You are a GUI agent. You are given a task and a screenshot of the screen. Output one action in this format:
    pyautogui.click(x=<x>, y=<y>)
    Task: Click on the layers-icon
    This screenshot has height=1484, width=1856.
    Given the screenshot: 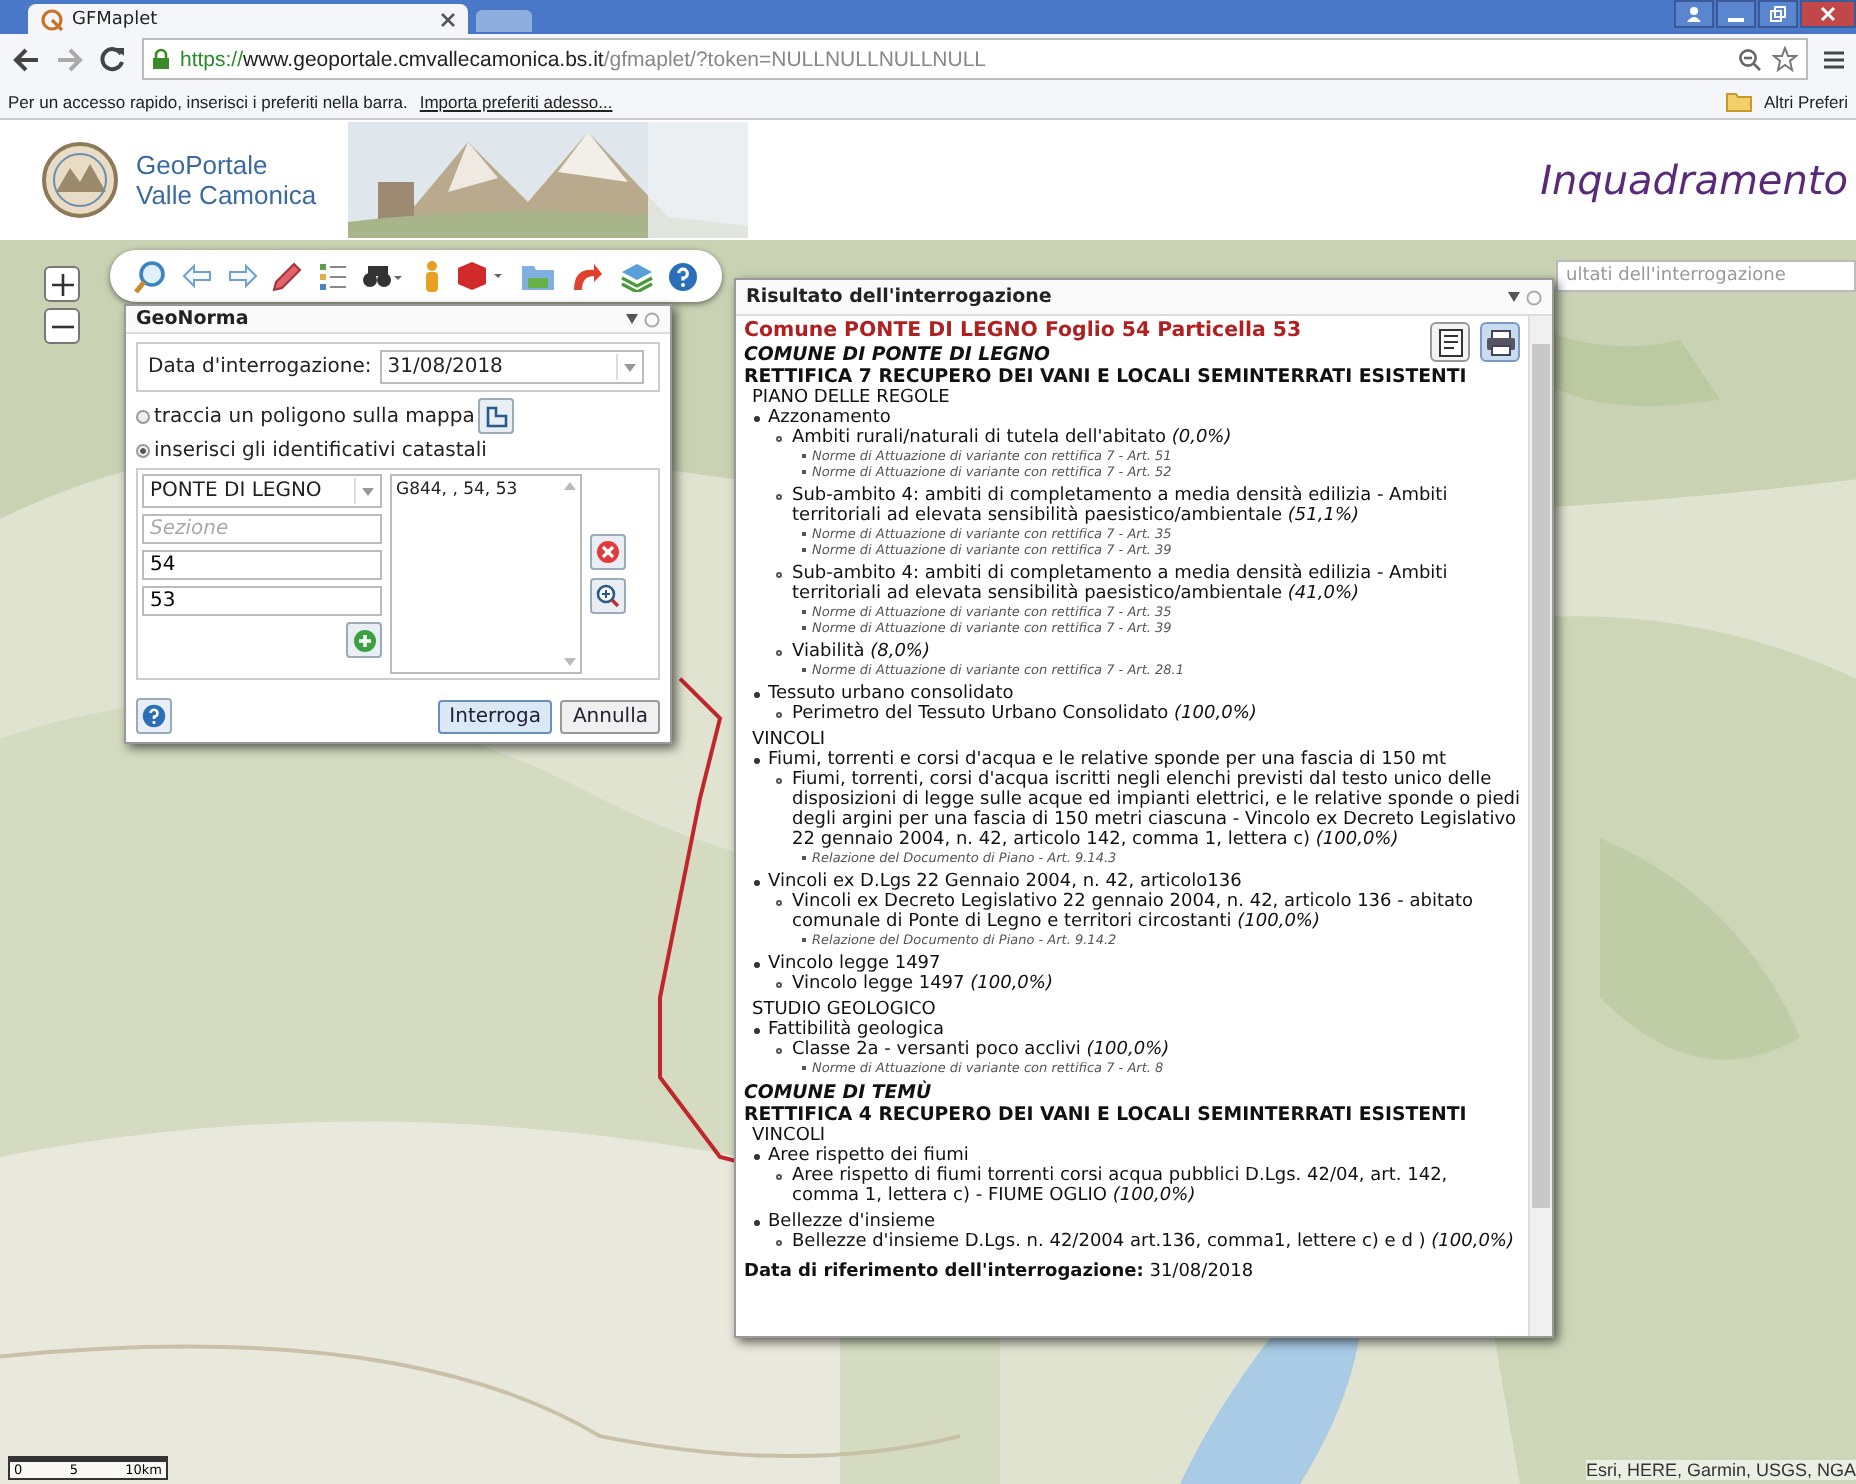 What is the action you would take?
    pyautogui.click(x=636, y=276)
    